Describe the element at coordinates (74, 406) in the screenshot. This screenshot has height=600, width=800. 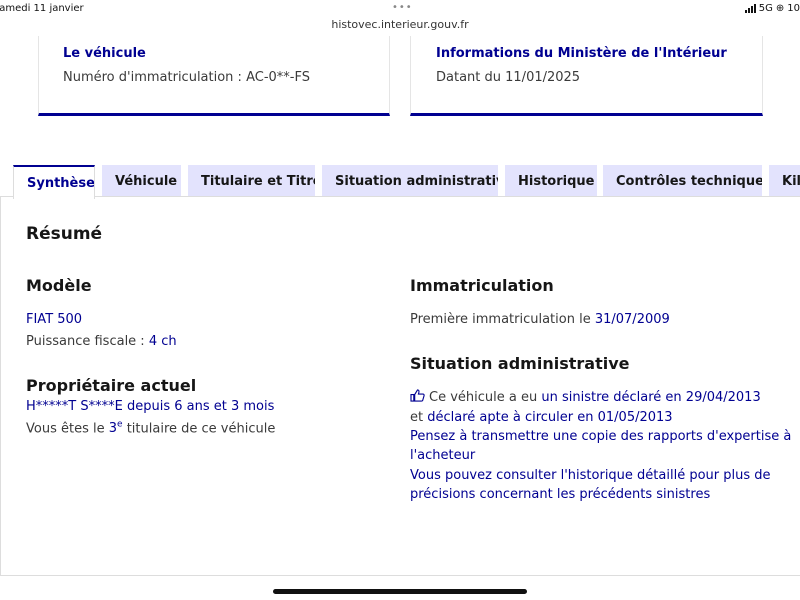
I see `owner-name: H*****T S****E` at that location.